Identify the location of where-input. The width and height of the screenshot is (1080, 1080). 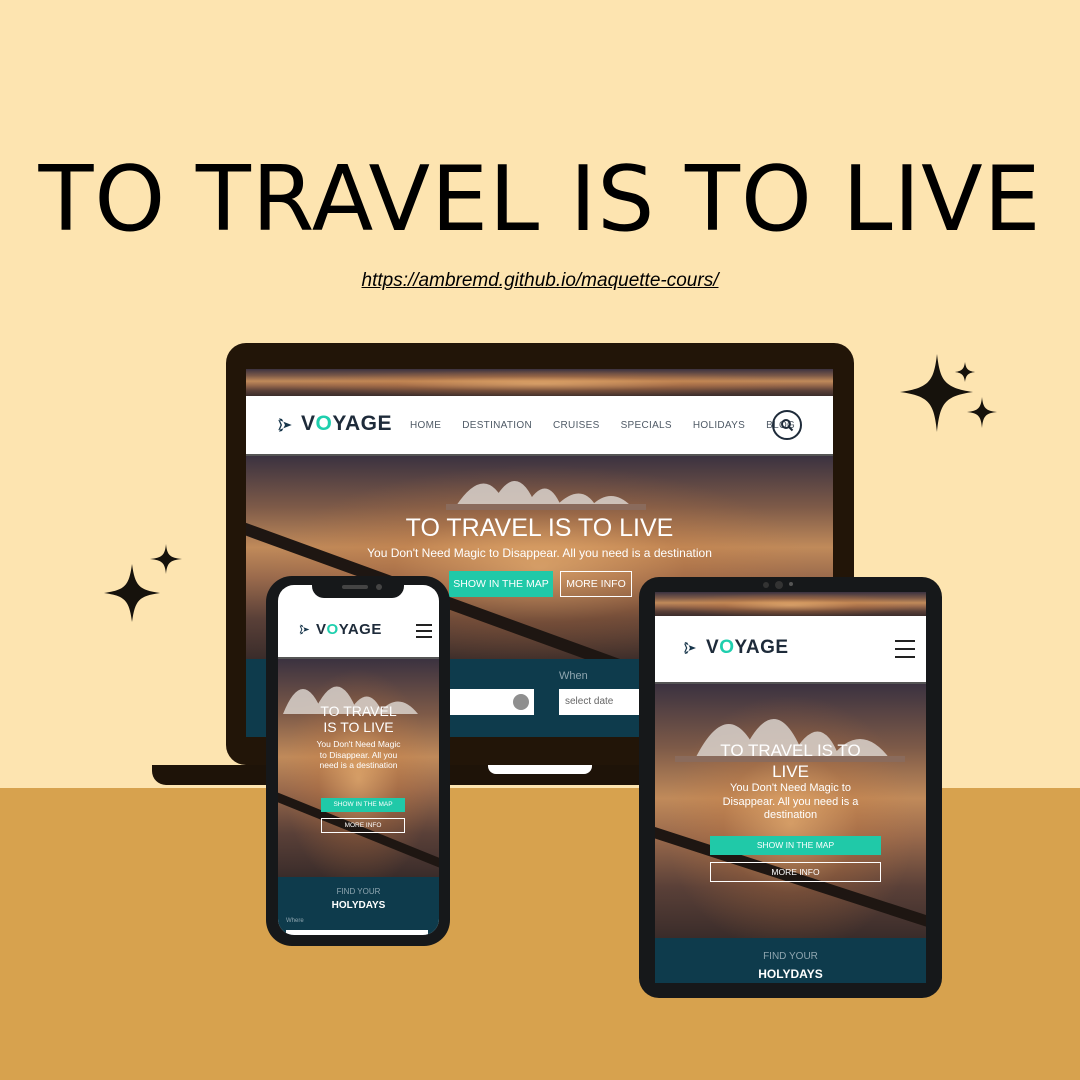
(357, 932).